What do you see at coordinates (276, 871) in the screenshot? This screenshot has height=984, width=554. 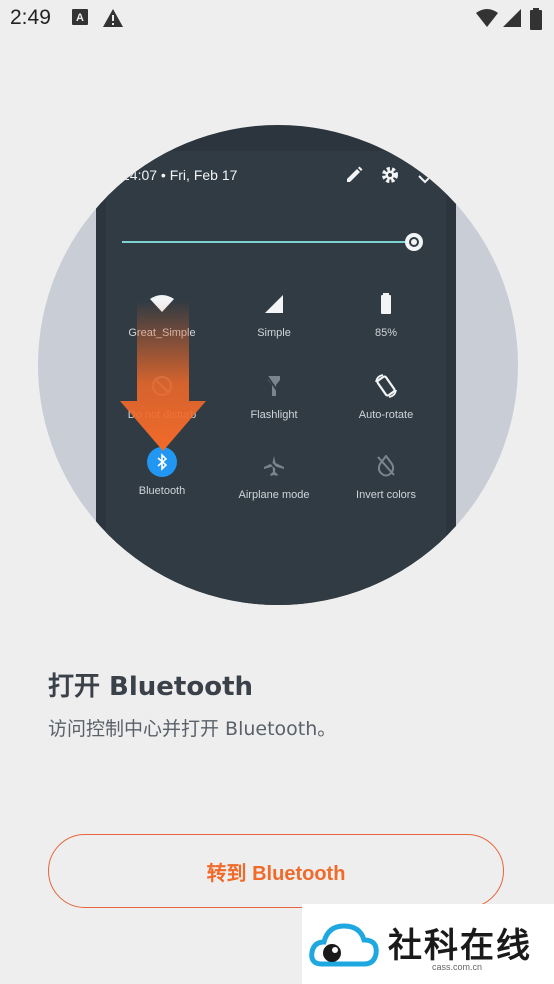 I see `goto-bluetooth-button: 转到 Bluetooth` at bounding box center [276, 871].